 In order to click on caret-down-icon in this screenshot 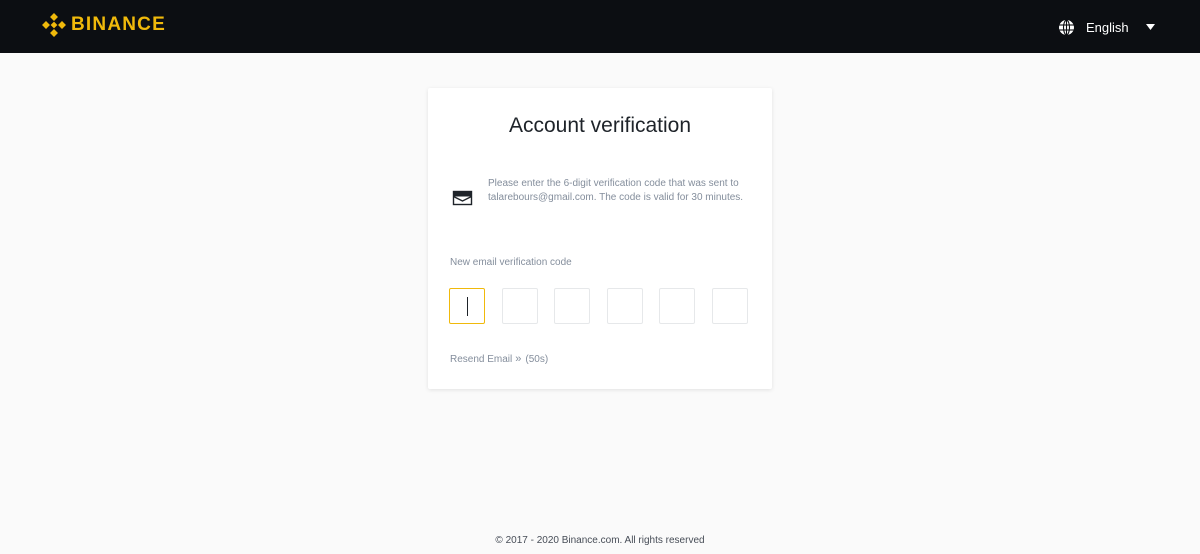, I will do `click(1150, 27)`.